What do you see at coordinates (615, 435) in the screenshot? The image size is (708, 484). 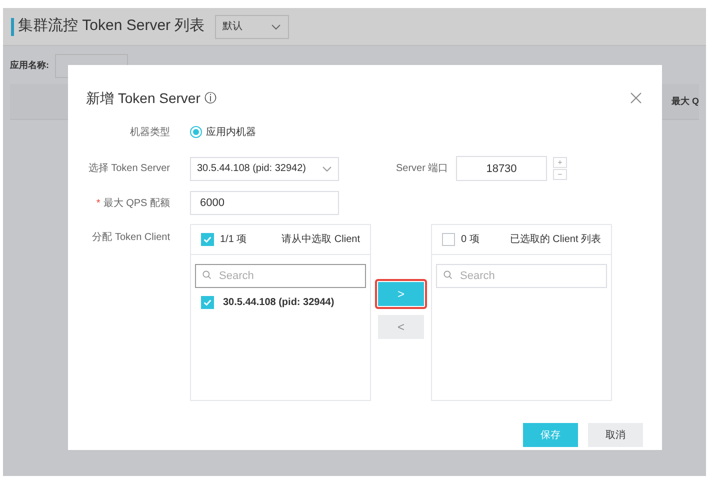 I see `cancel-button: 取消` at bounding box center [615, 435].